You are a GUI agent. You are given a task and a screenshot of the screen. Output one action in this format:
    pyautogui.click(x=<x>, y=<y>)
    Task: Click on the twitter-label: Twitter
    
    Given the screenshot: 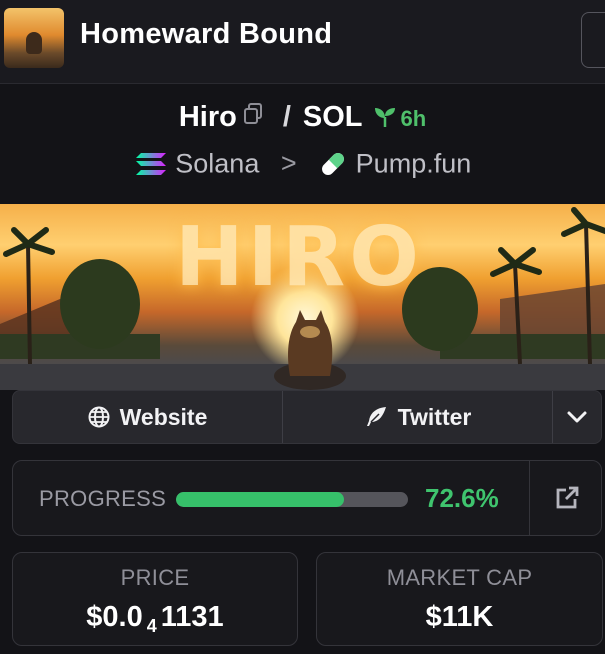 What is the action you would take?
    pyautogui.click(x=434, y=416)
    